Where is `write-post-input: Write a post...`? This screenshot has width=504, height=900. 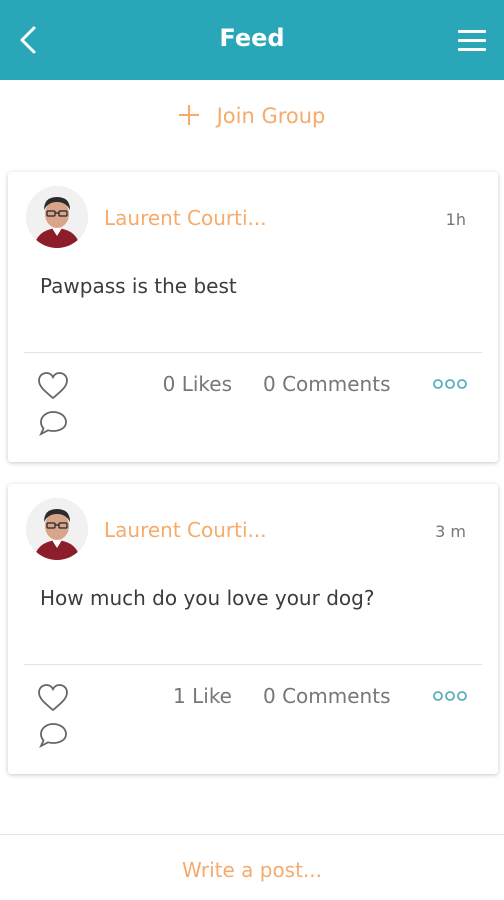
write-post-input: Write a post... is located at coordinates (252, 870).